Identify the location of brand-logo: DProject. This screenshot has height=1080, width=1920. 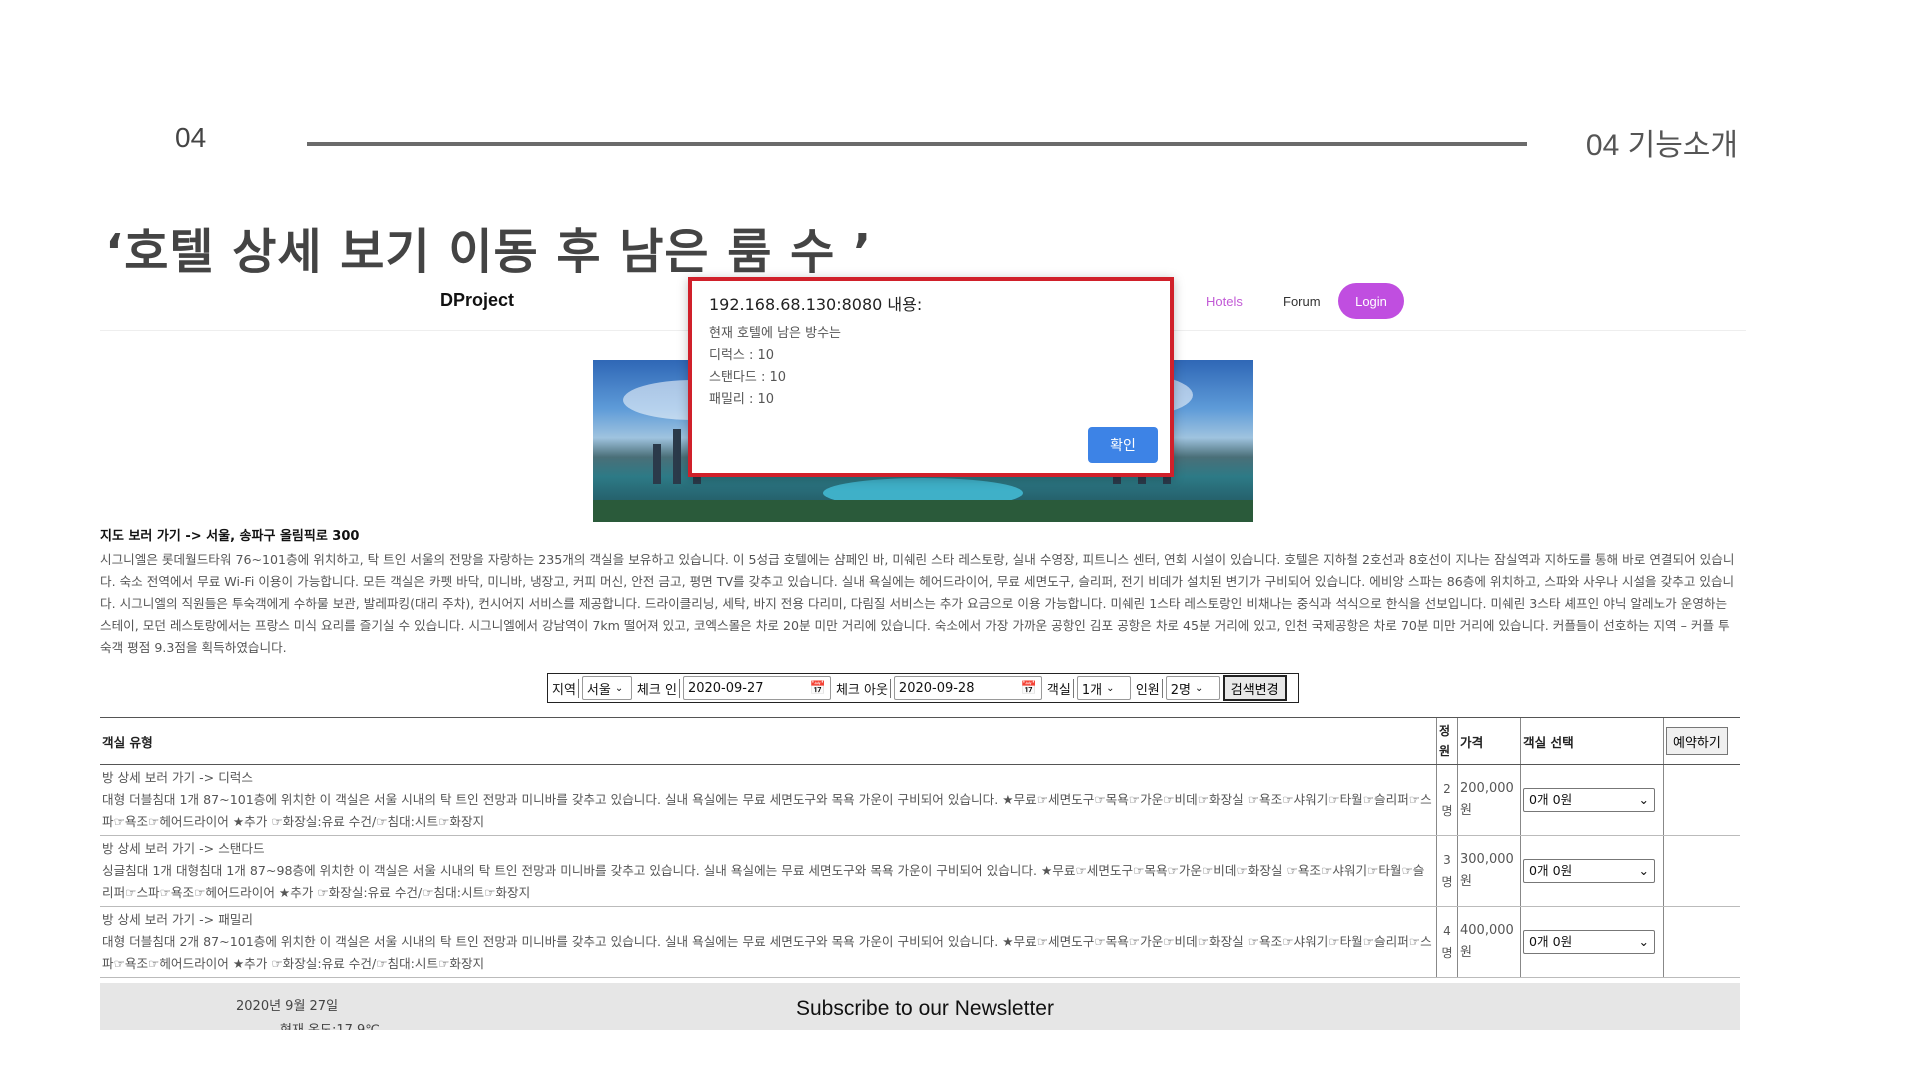
(477, 300).